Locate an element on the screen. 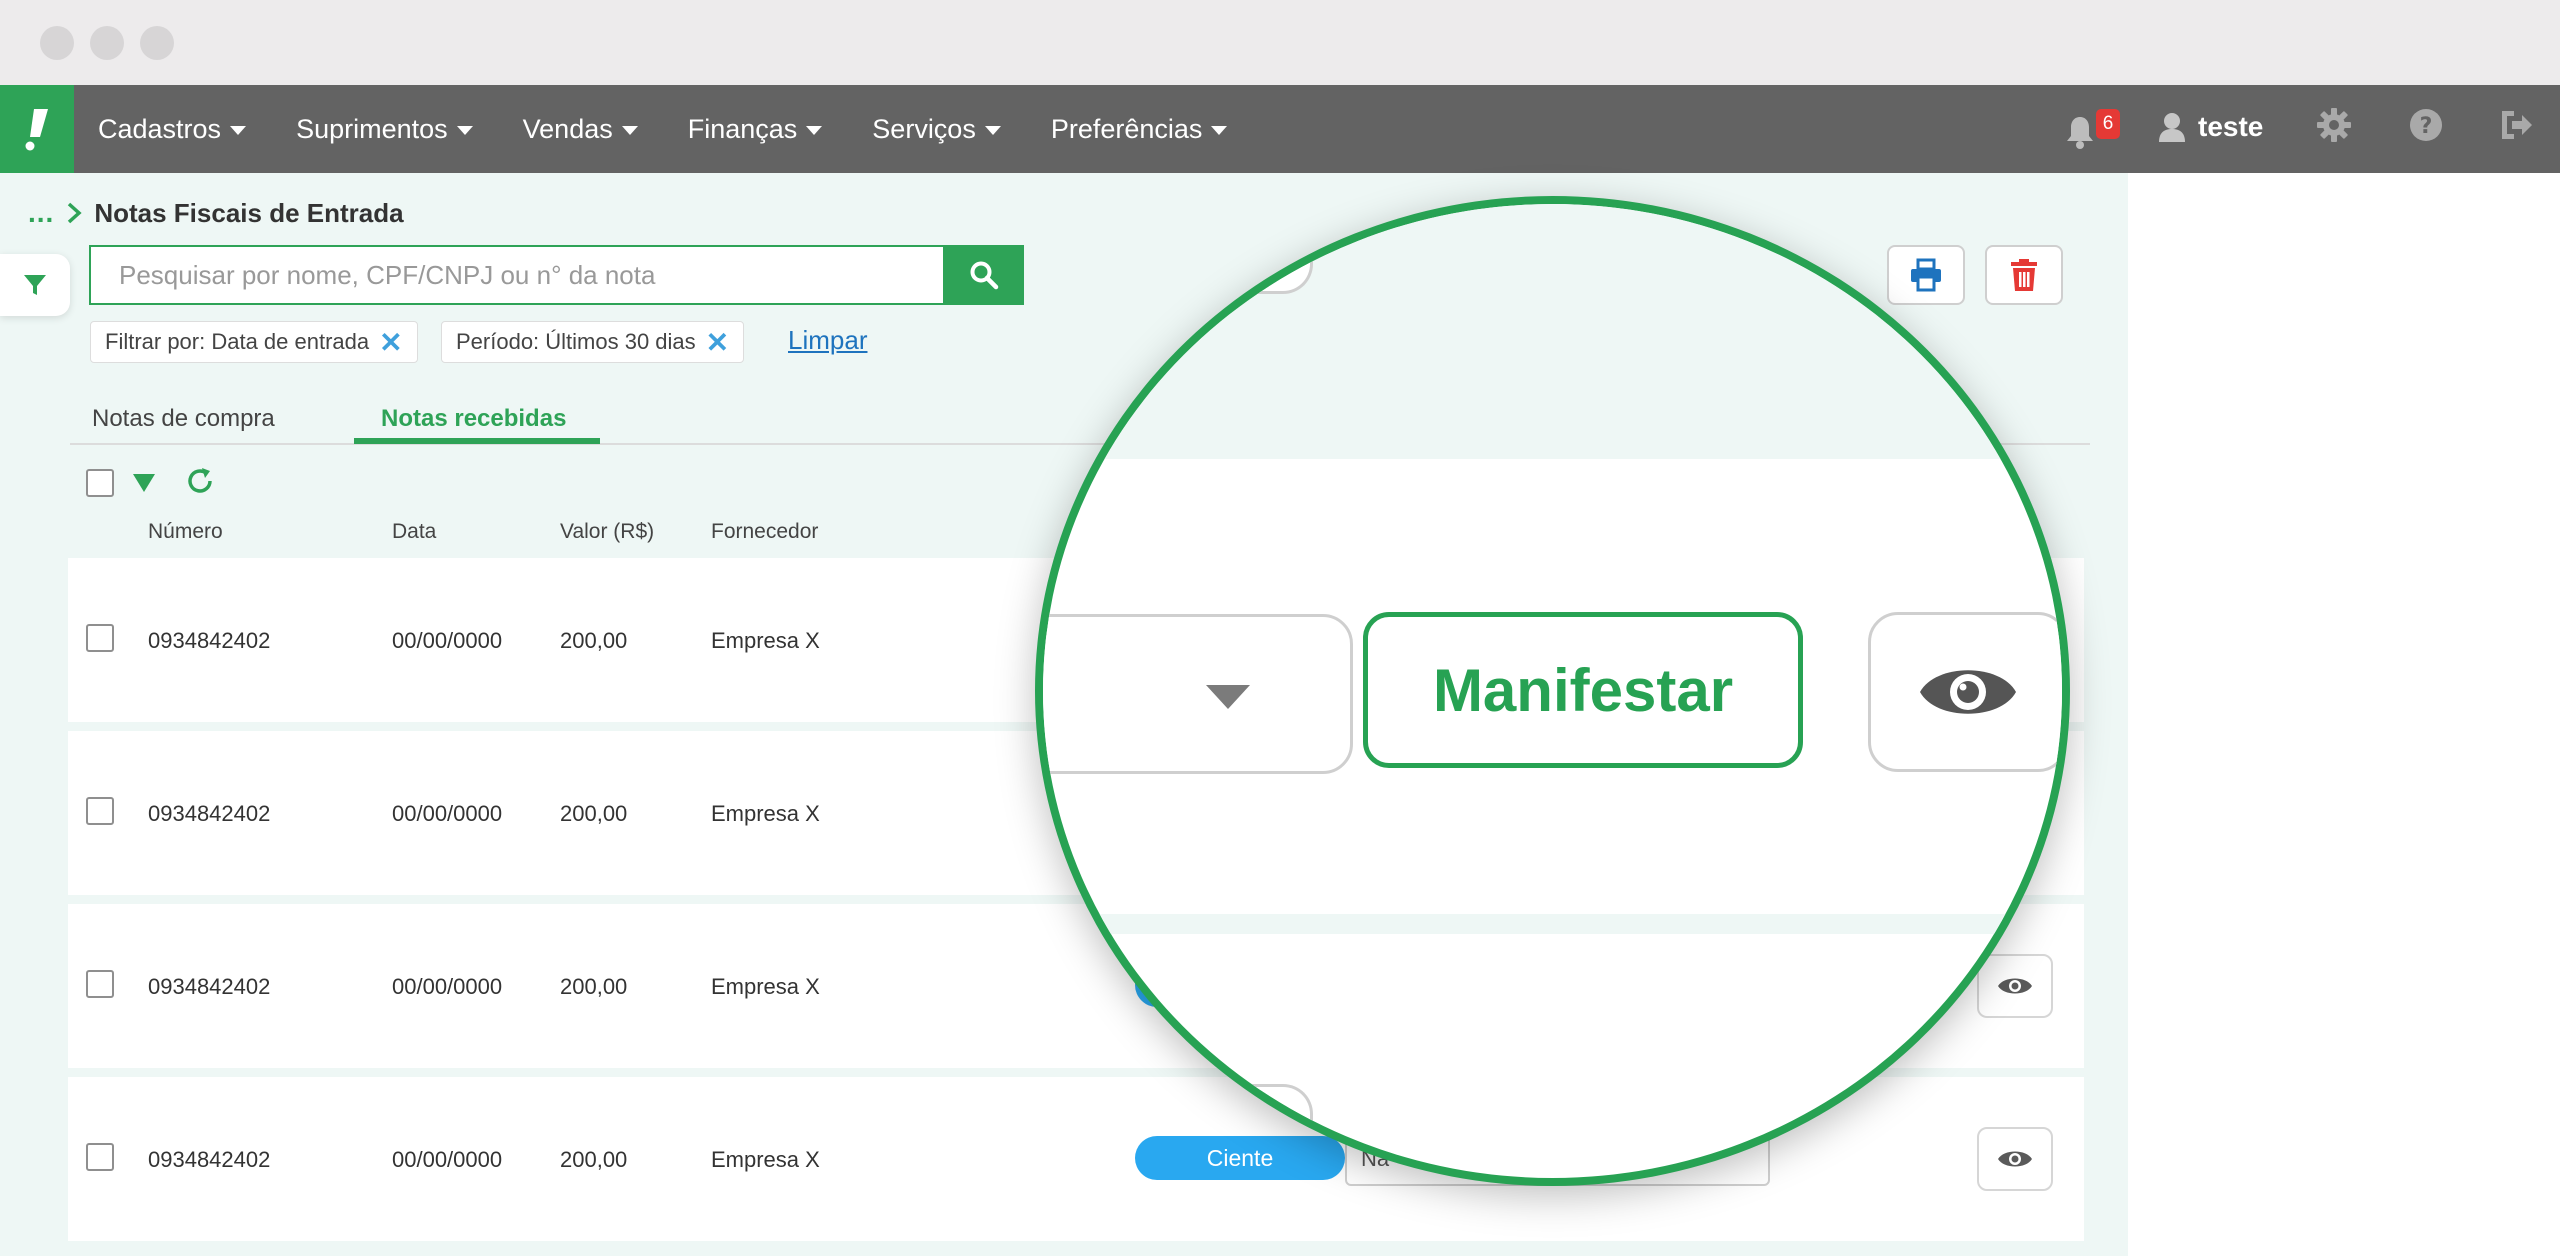  browser-chrome is located at coordinates (1280, 42).